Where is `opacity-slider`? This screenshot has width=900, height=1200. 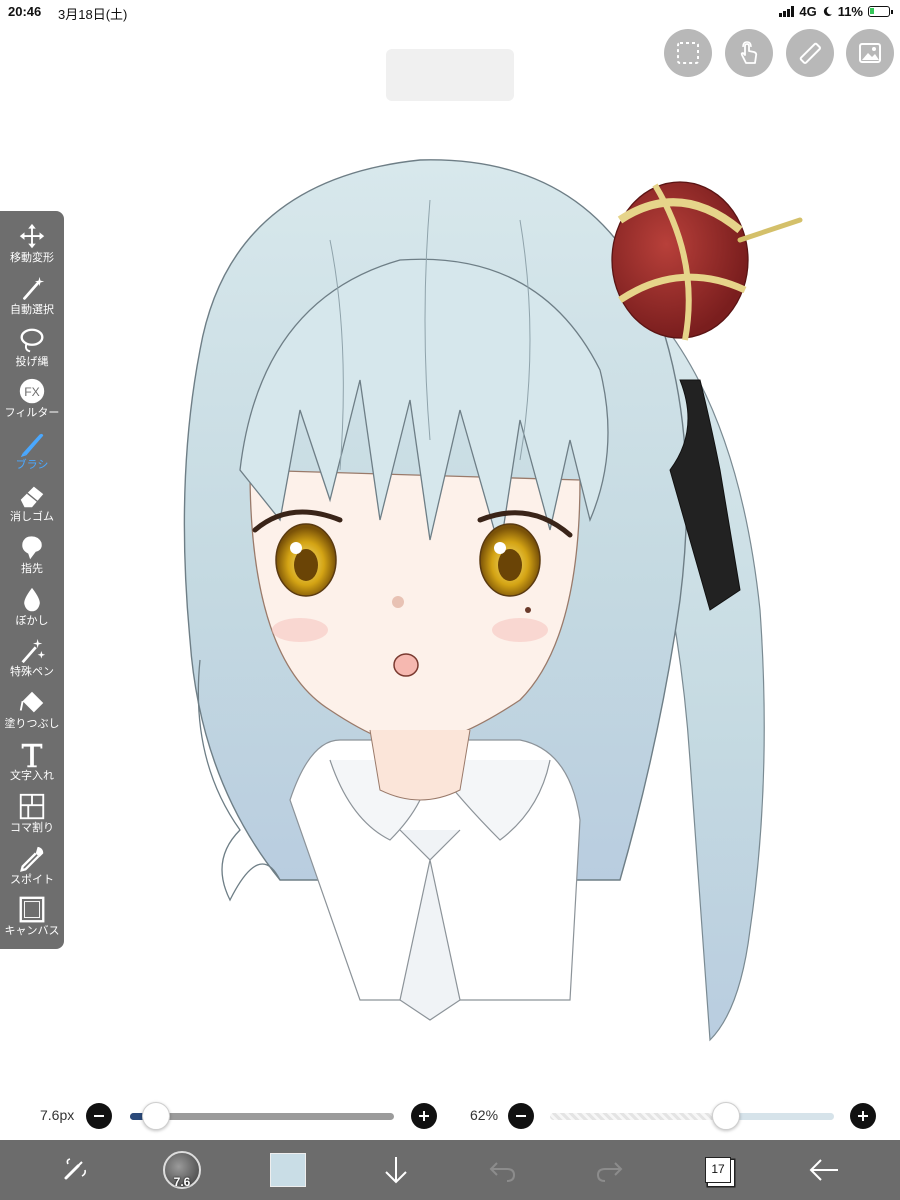 opacity-slider is located at coordinates (692, 1116).